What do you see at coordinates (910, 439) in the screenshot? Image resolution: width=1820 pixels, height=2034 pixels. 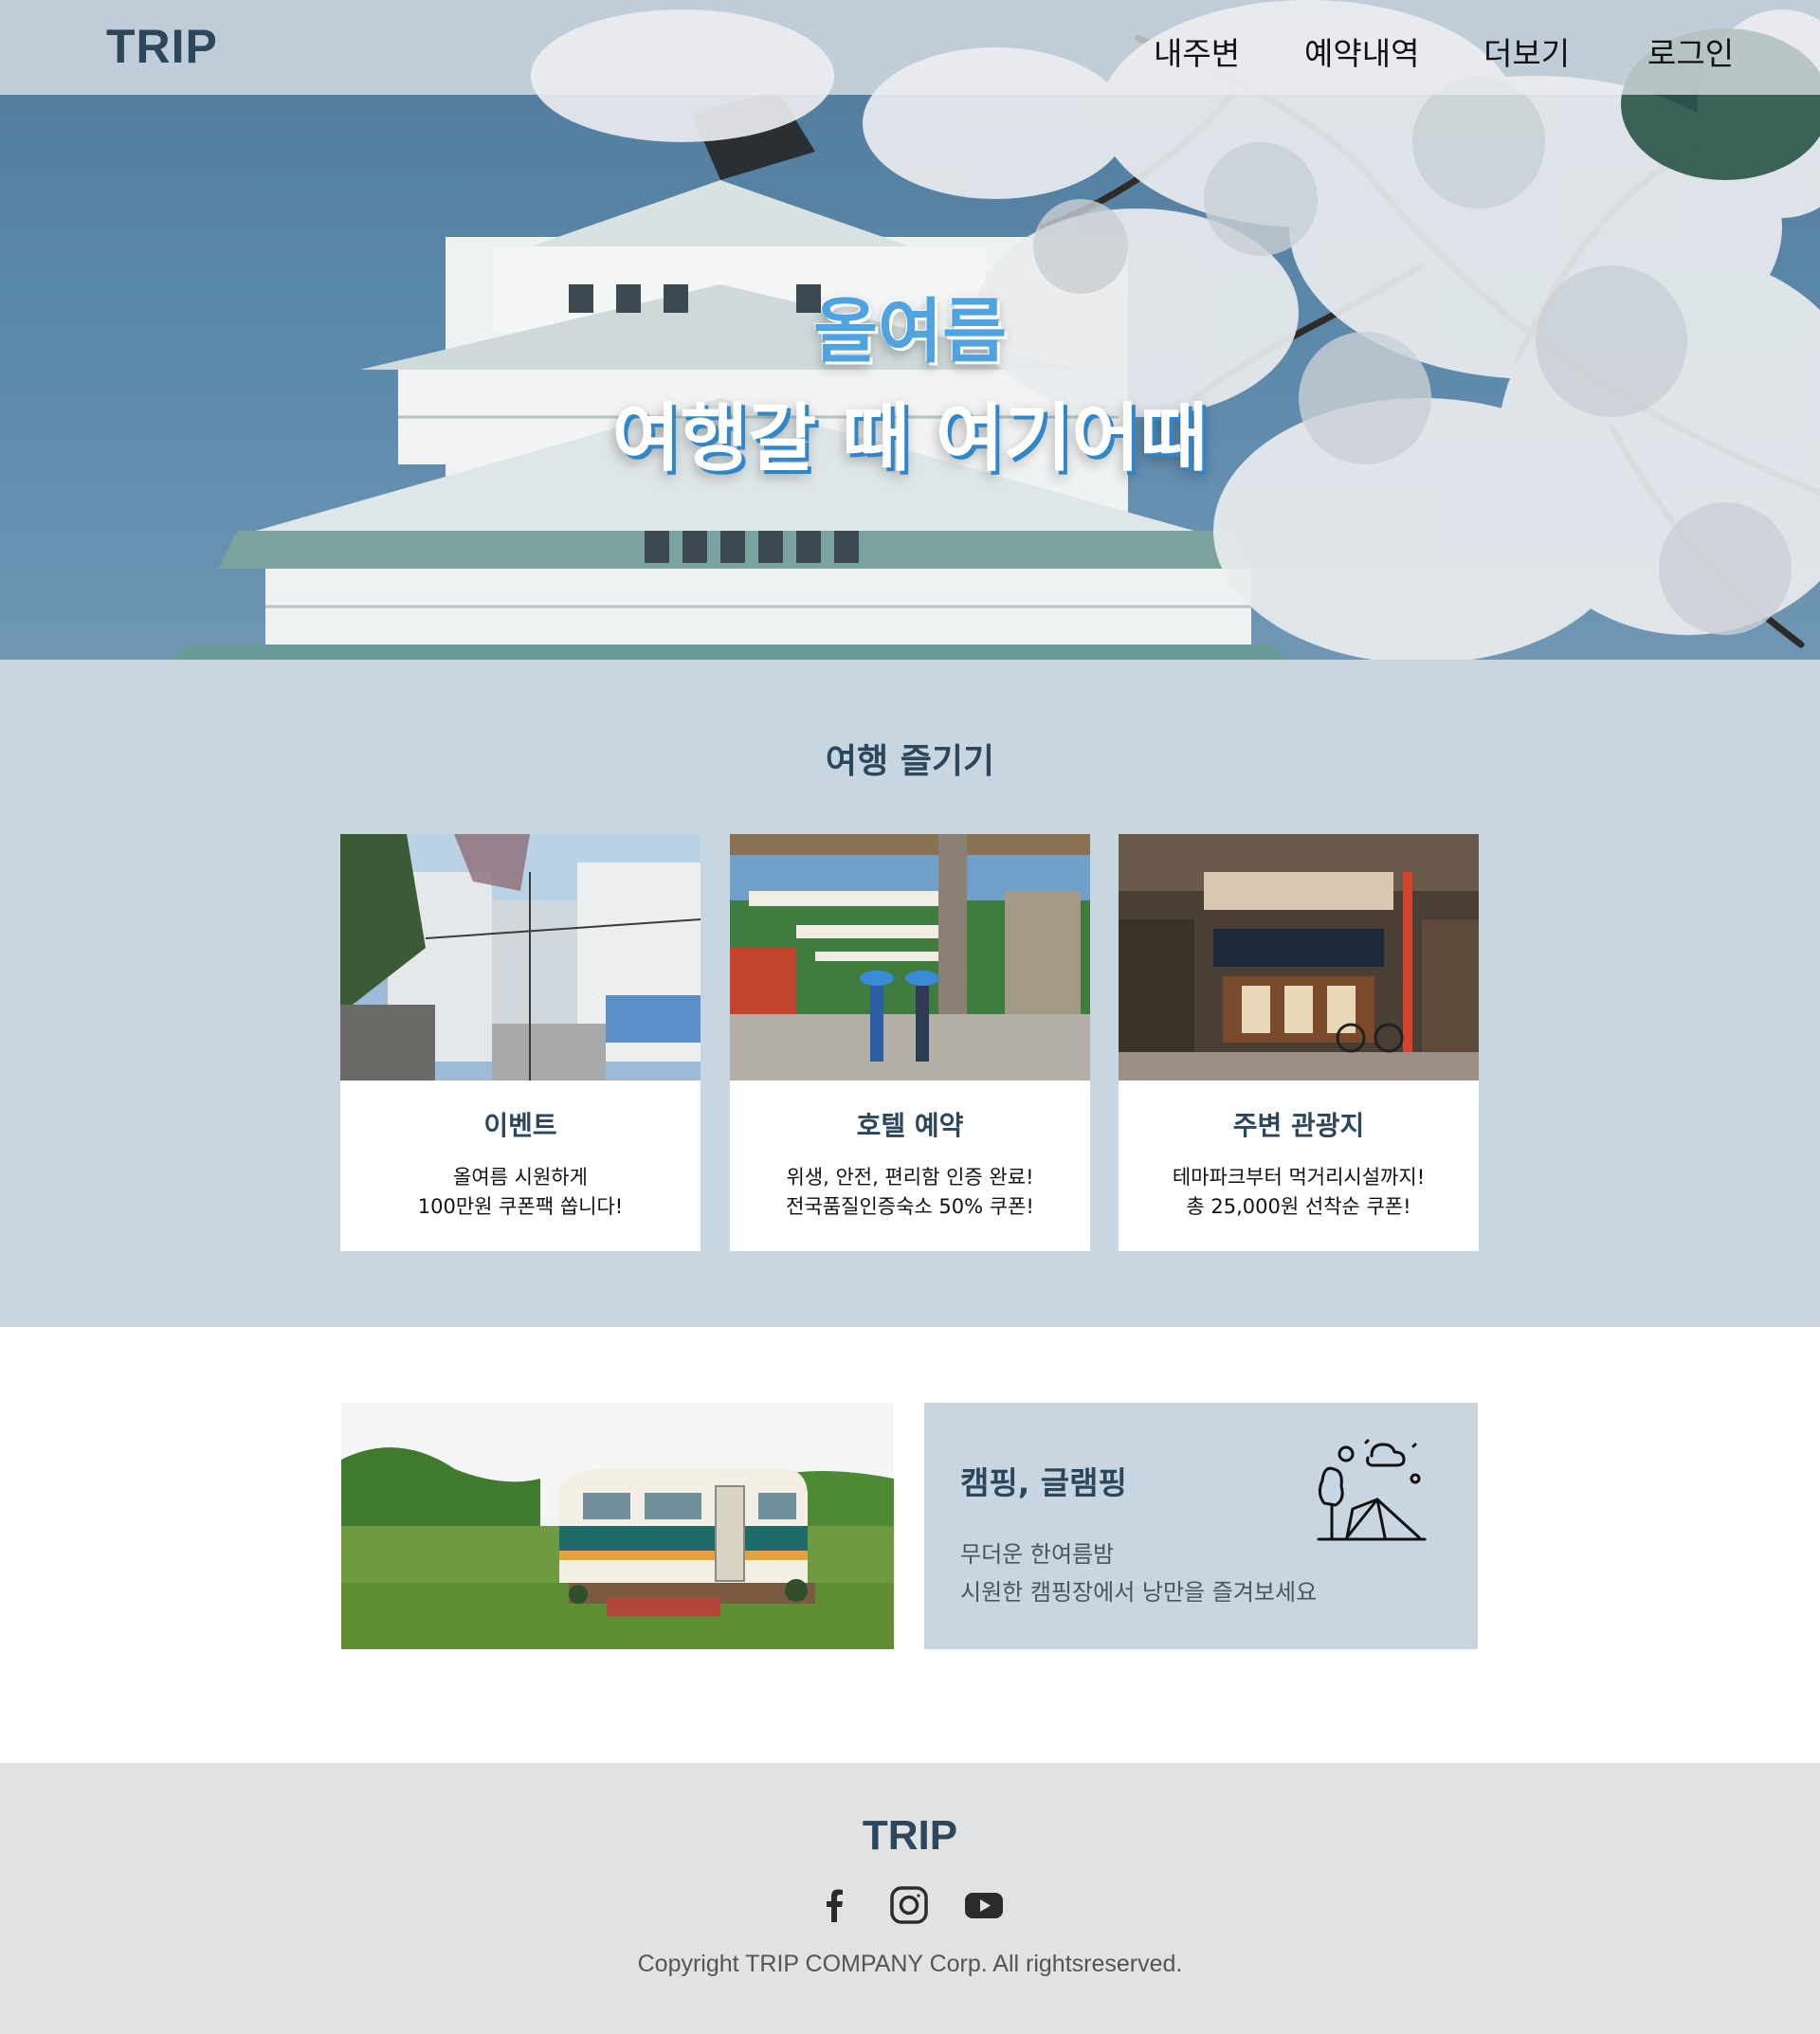 I see `hero-headline-line2: 여행갈 때 여기어때` at bounding box center [910, 439].